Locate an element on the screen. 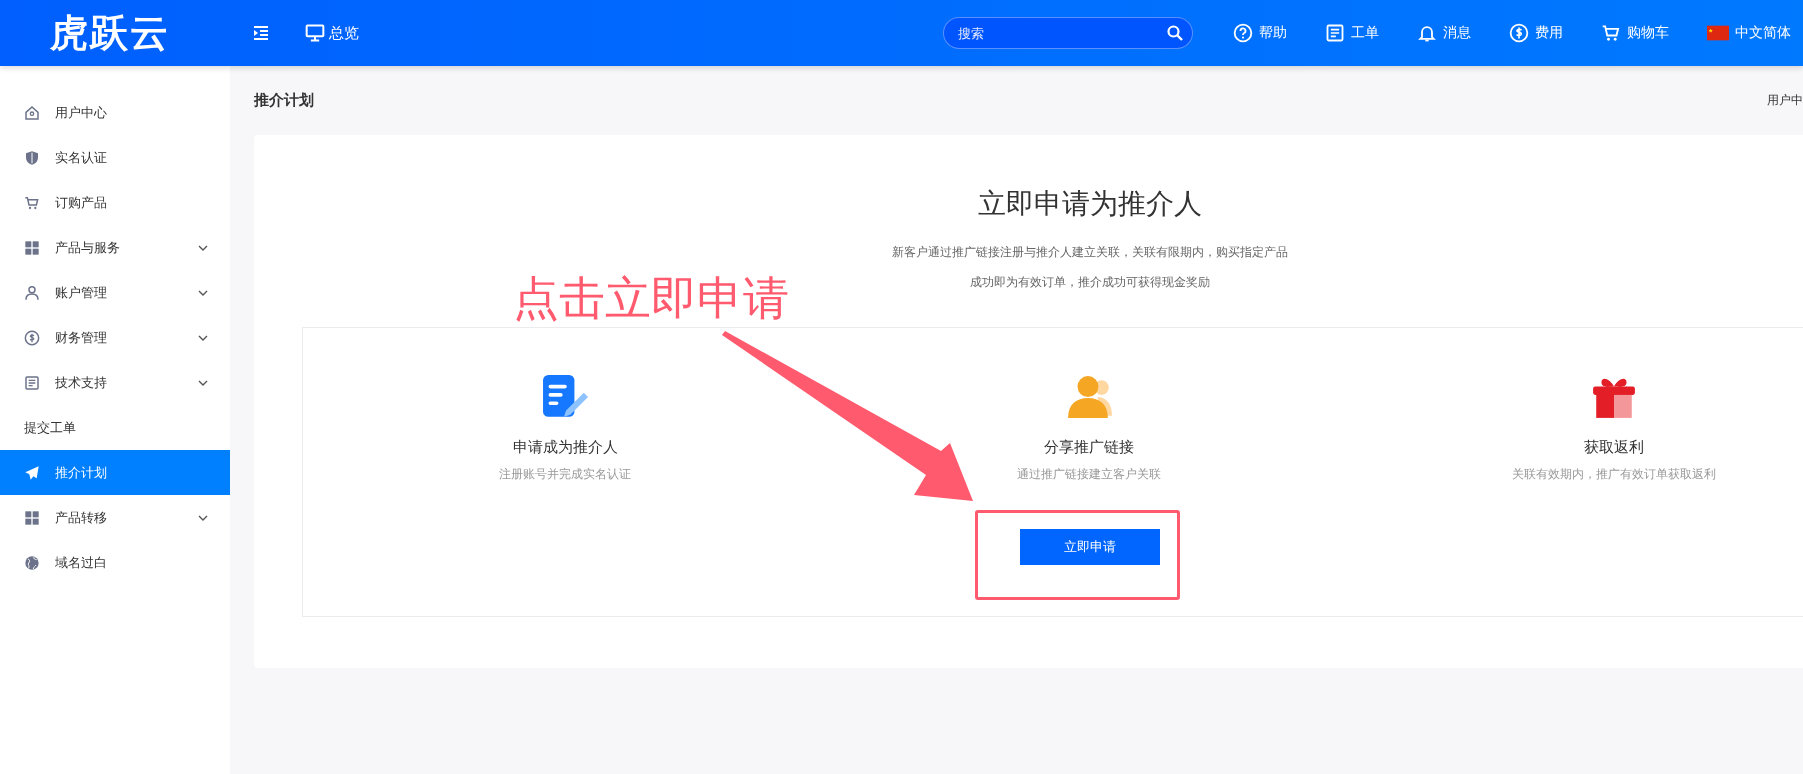 This screenshot has height=774, width=1803. step-title: 获取返利 is located at coordinates (1613, 447).